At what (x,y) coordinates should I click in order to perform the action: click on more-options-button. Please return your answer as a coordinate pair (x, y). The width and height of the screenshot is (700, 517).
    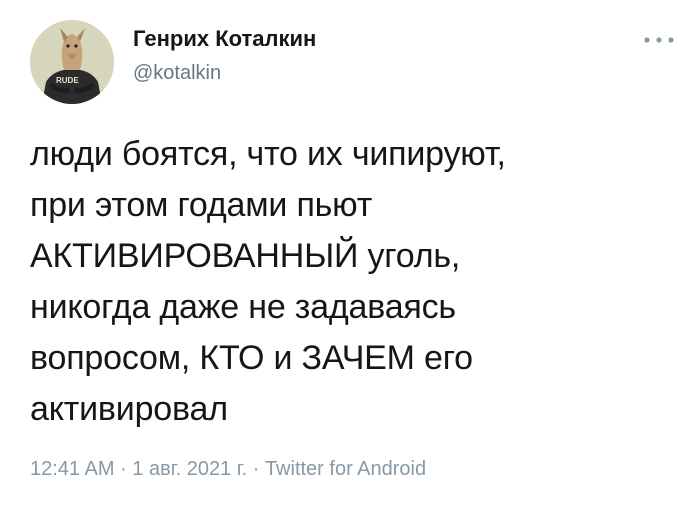
    Looking at the image, I should click on (659, 40).